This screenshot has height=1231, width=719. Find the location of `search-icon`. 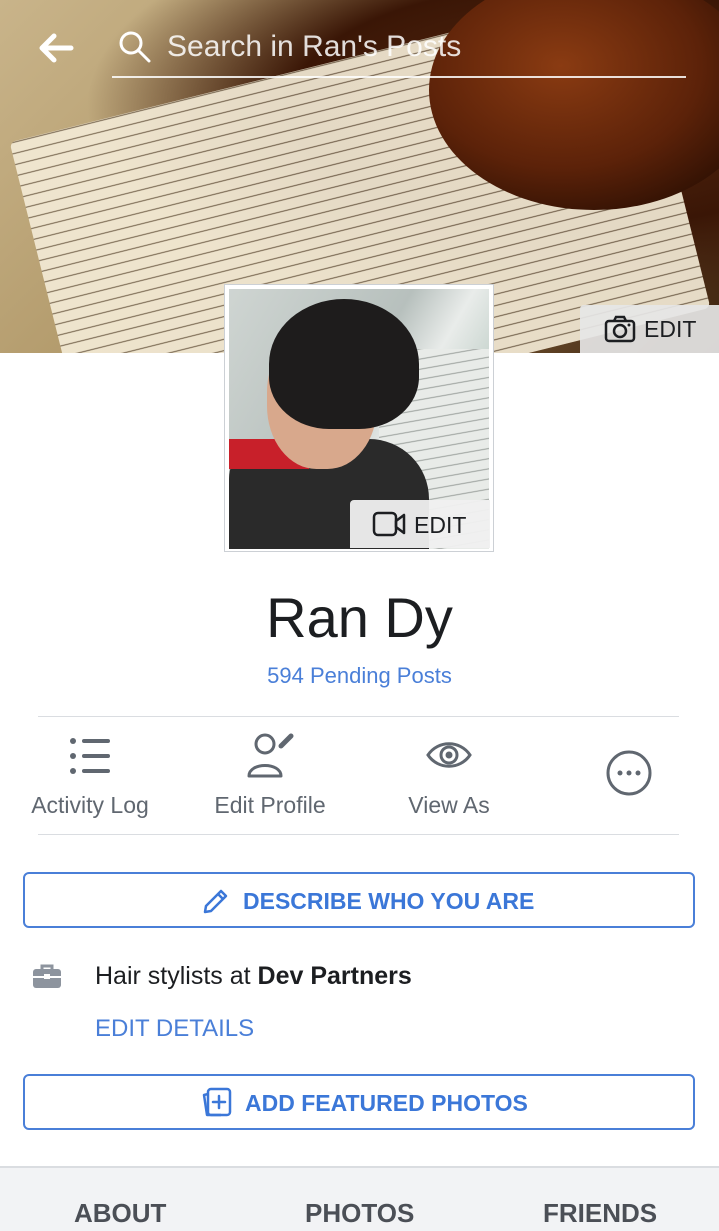

search-icon is located at coordinates (135, 47).